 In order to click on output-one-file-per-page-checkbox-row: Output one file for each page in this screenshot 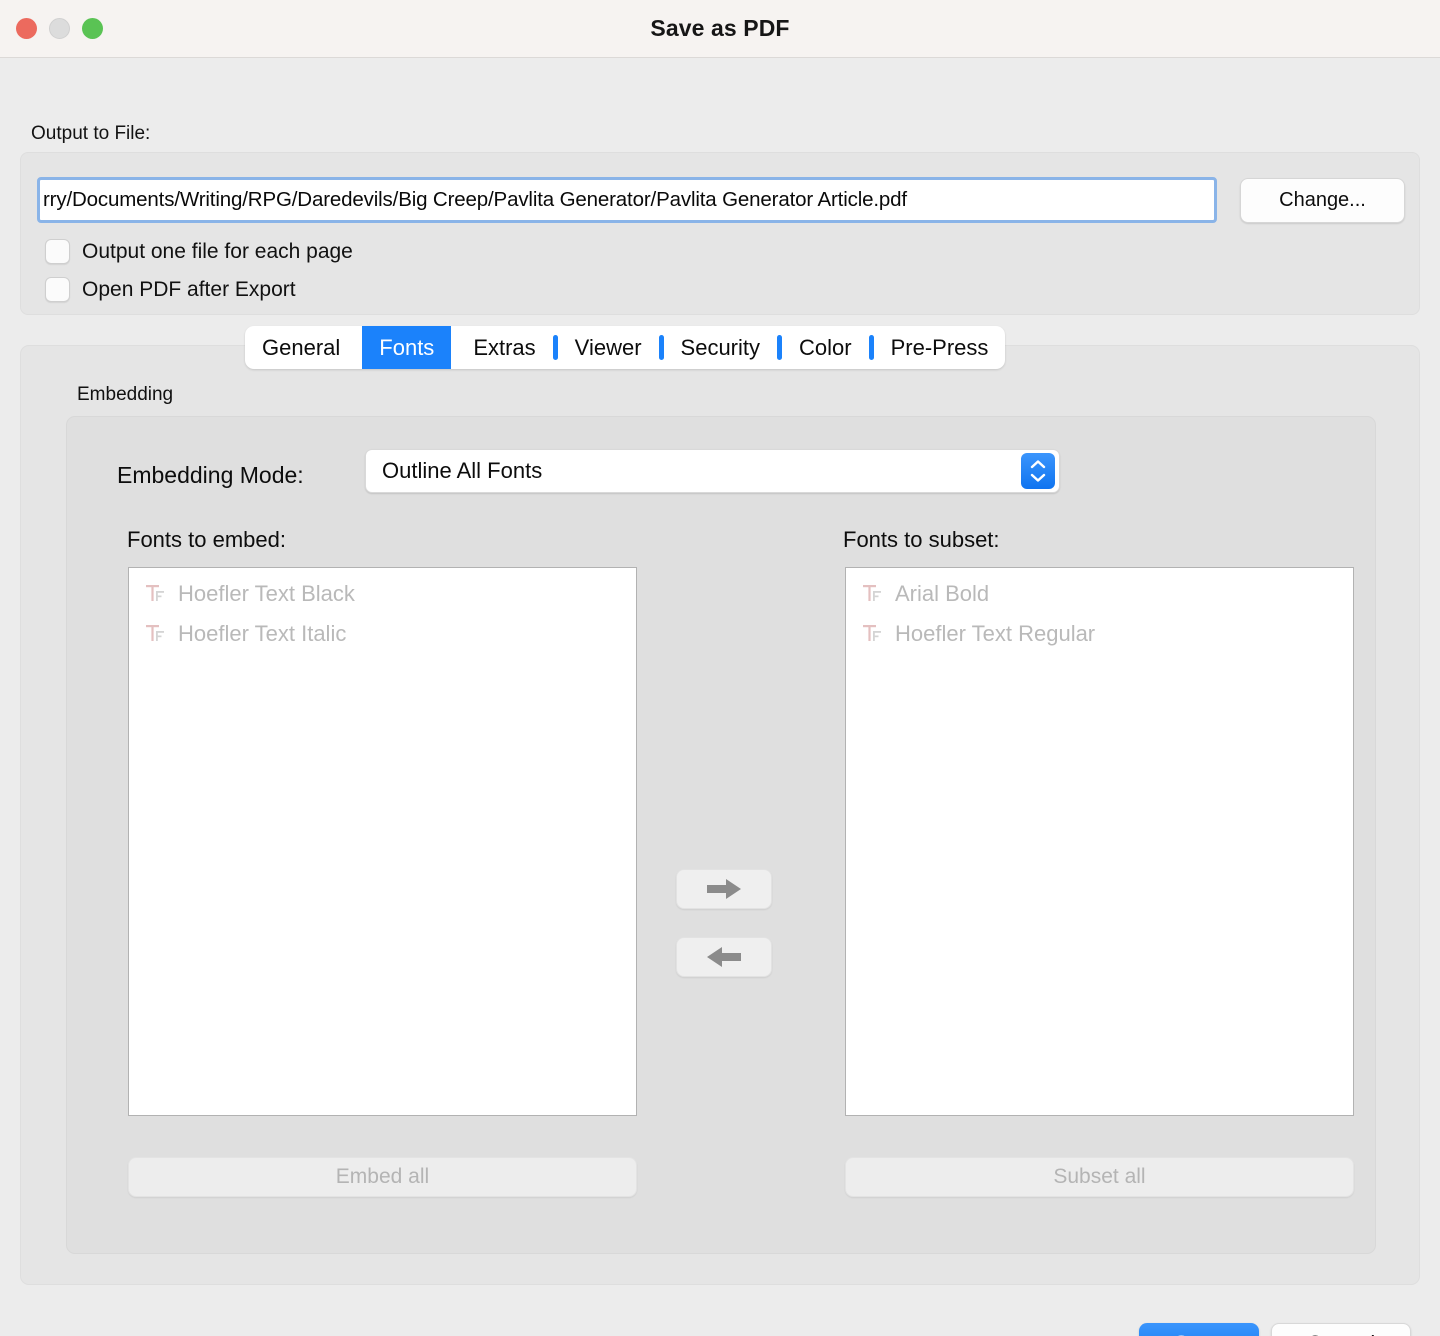, I will do `click(199, 251)`.